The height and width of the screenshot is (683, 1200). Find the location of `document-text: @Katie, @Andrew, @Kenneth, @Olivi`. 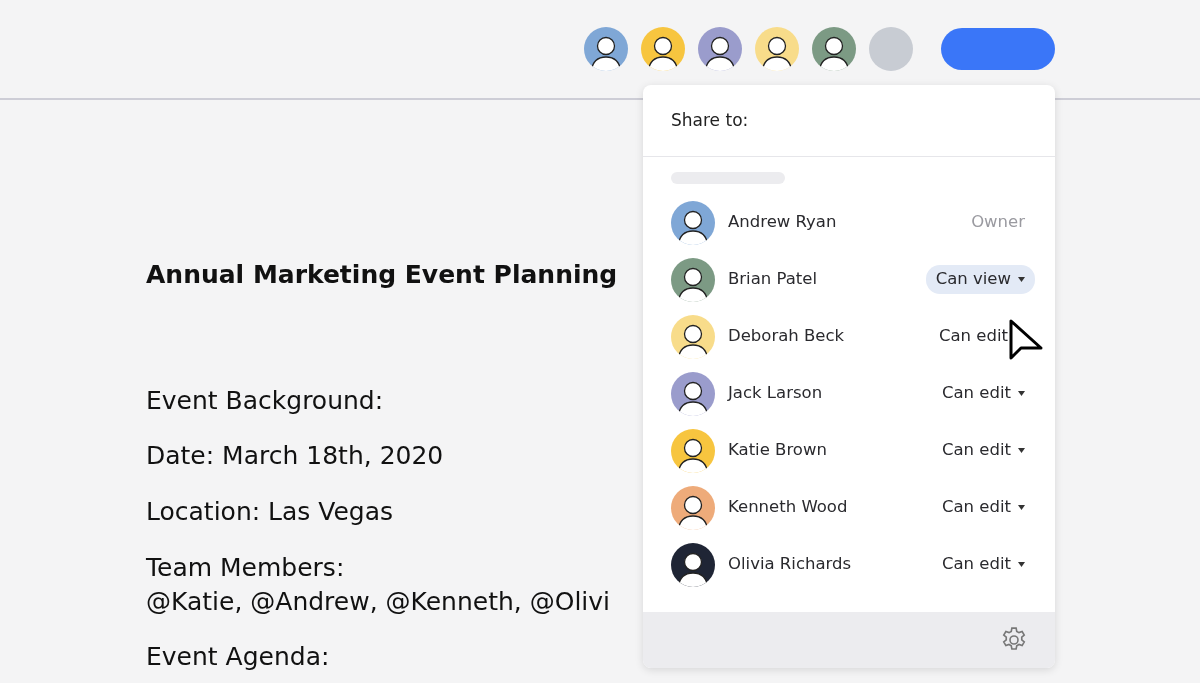

document-text: @Katie, @Andrew, @Kenneth, @Olivi is located at coordinates (378, 601).